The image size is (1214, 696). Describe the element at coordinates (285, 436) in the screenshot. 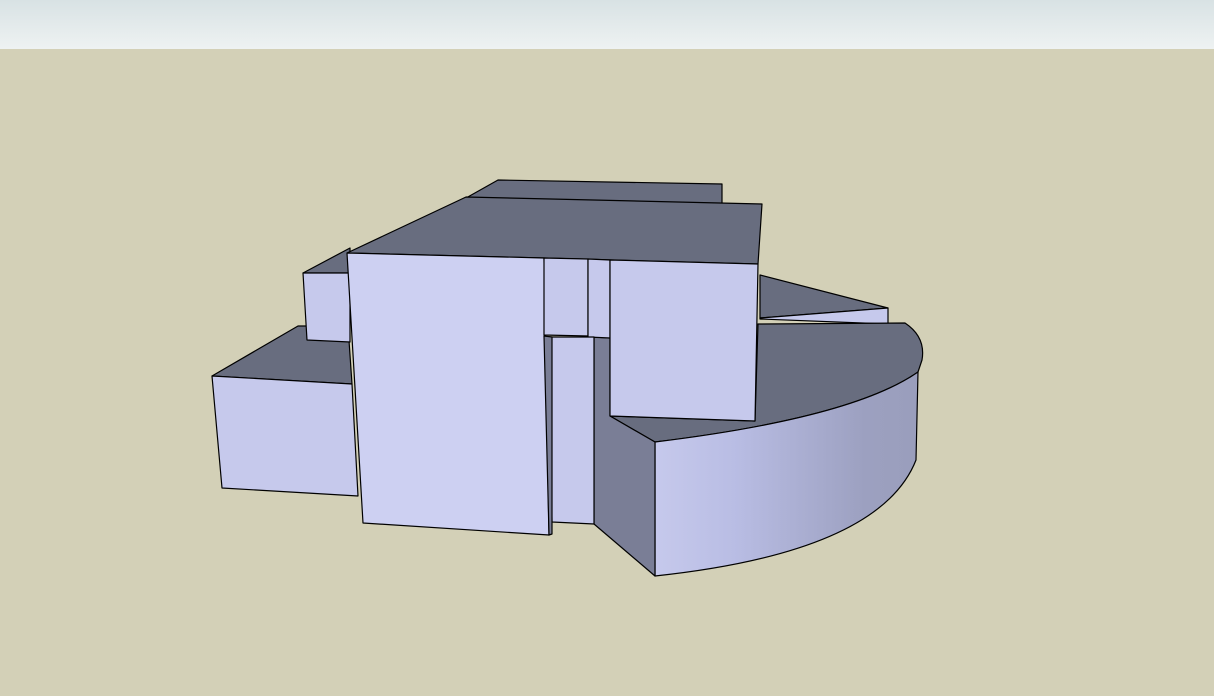

I see `lower-left-block-front` at that location.